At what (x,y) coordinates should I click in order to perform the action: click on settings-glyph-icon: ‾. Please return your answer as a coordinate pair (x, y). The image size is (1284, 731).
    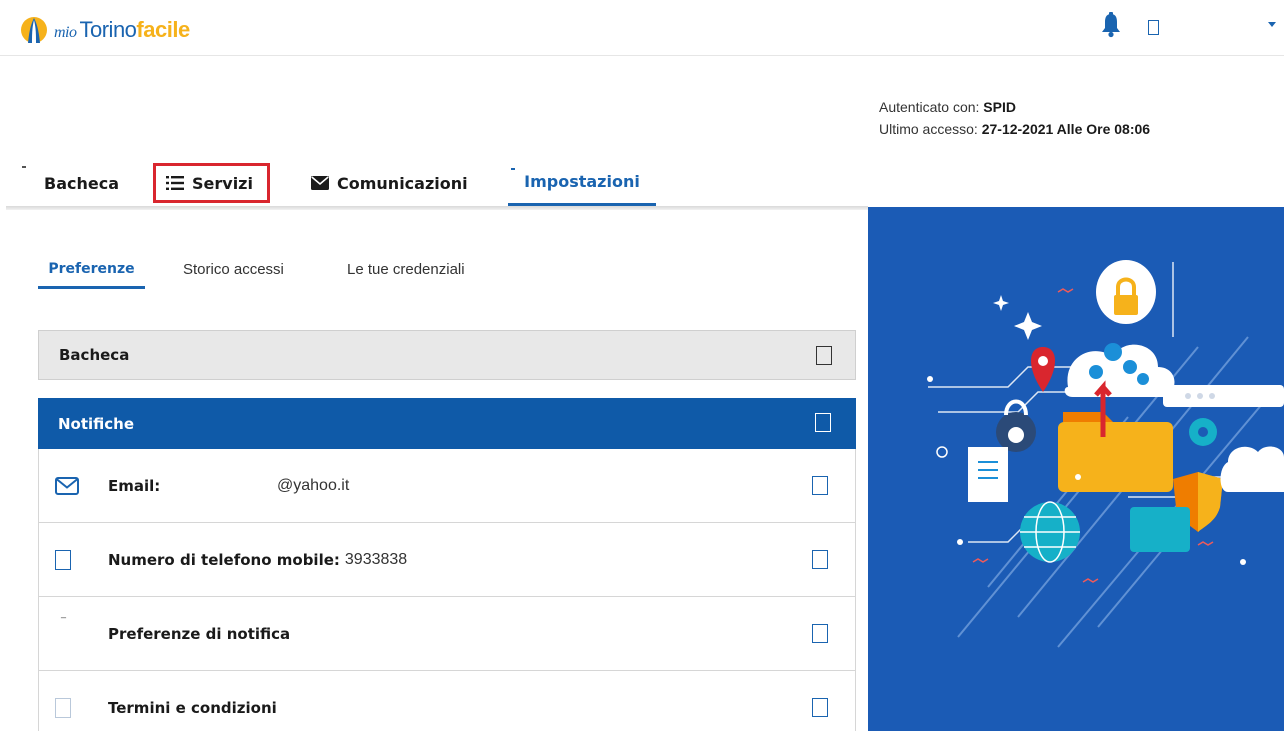
    Looking at the image, I should click on (63, 622).